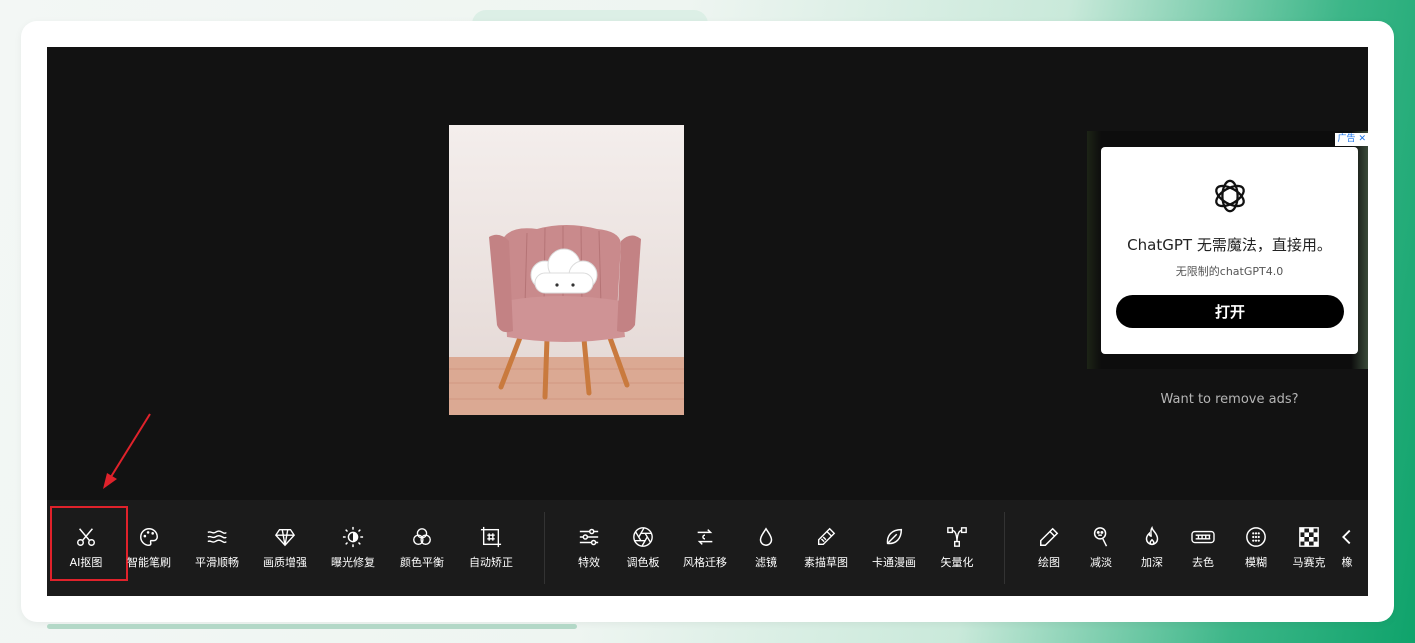  I want to click on chevron-left-icon, so click(1347, 537).